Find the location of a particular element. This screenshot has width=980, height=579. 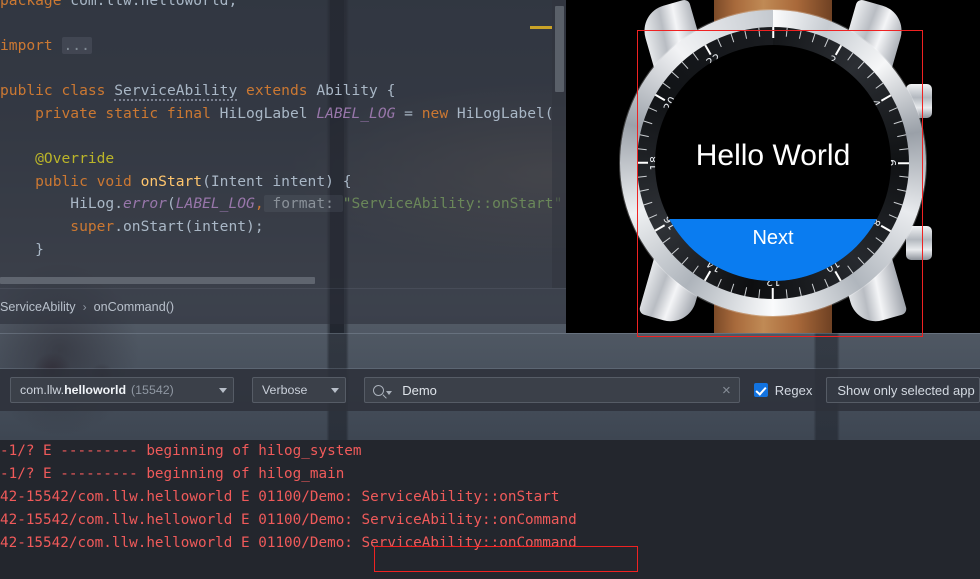

code-token: public class is located at coordinates (57, 91).